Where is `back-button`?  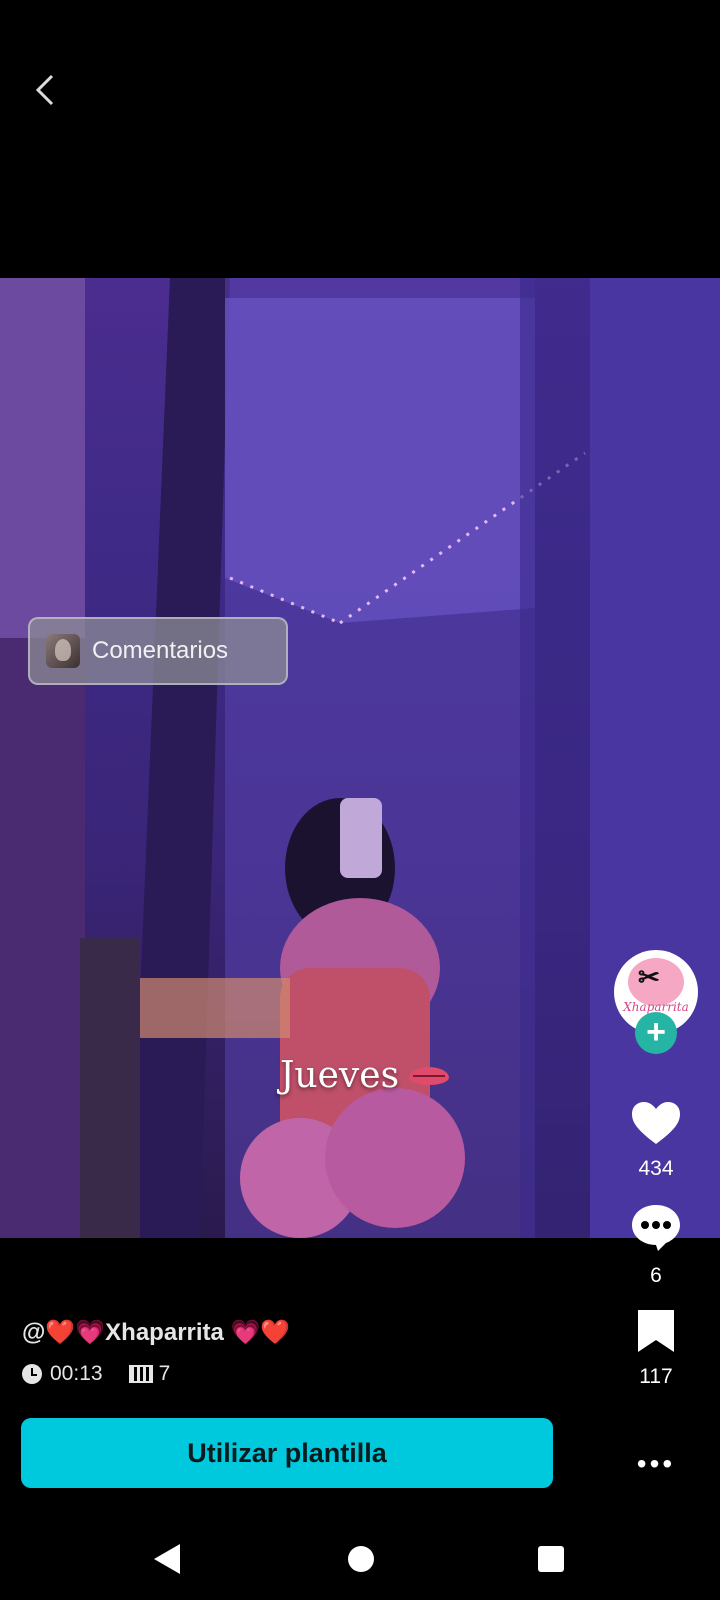 back-button is located at coordinates (48, 90).